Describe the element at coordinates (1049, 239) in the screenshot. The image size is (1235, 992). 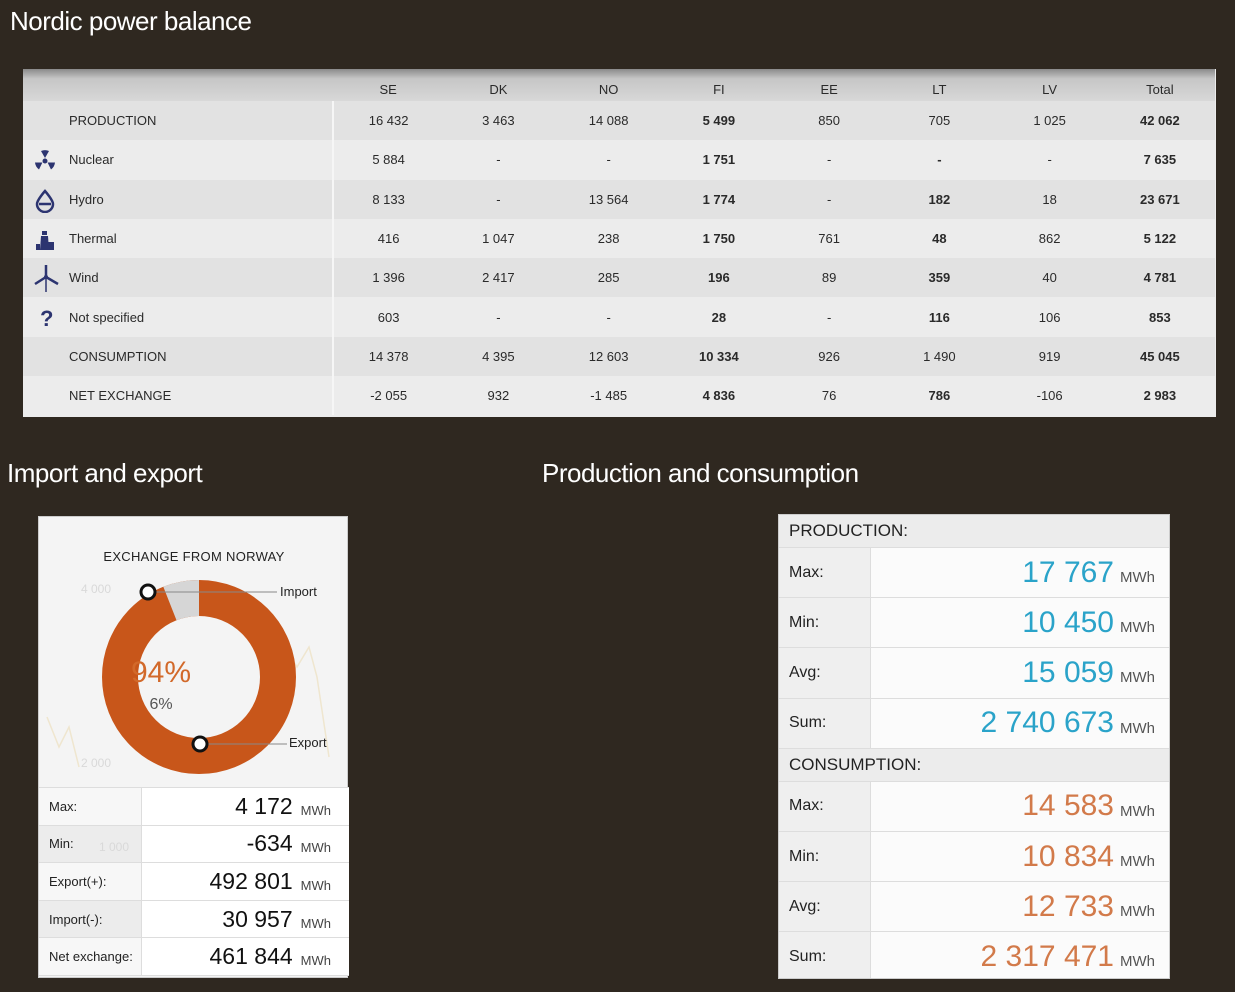
I see `table-cell: 862` at that location.